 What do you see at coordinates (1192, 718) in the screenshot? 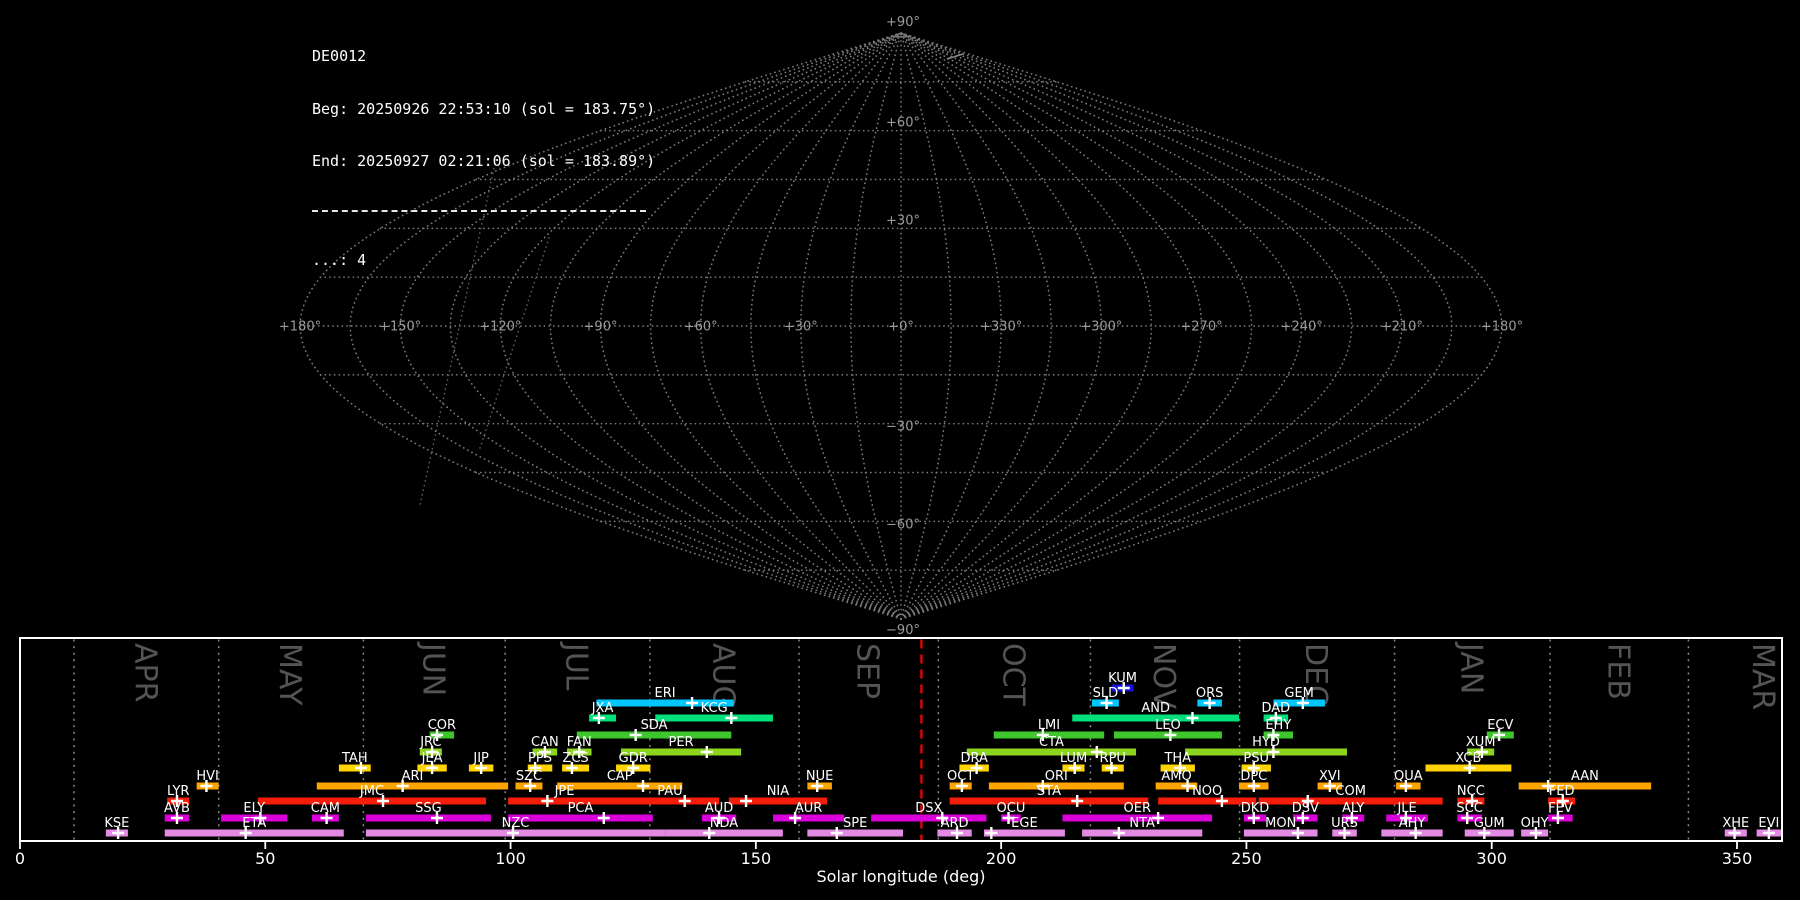
I see `peak-marker-AND` at bounding box center [1192, 718].